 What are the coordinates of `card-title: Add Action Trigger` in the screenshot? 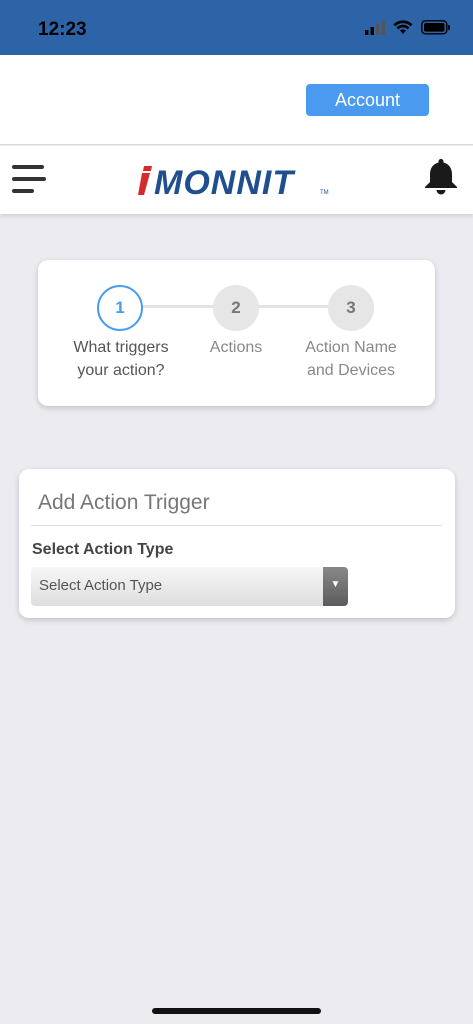 It's located at (124, 502).